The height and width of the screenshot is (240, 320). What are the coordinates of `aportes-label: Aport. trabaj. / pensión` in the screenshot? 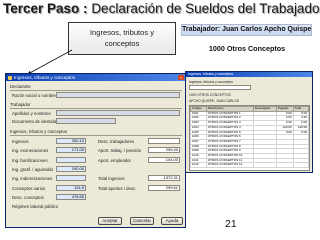 It's located at (120, 151).